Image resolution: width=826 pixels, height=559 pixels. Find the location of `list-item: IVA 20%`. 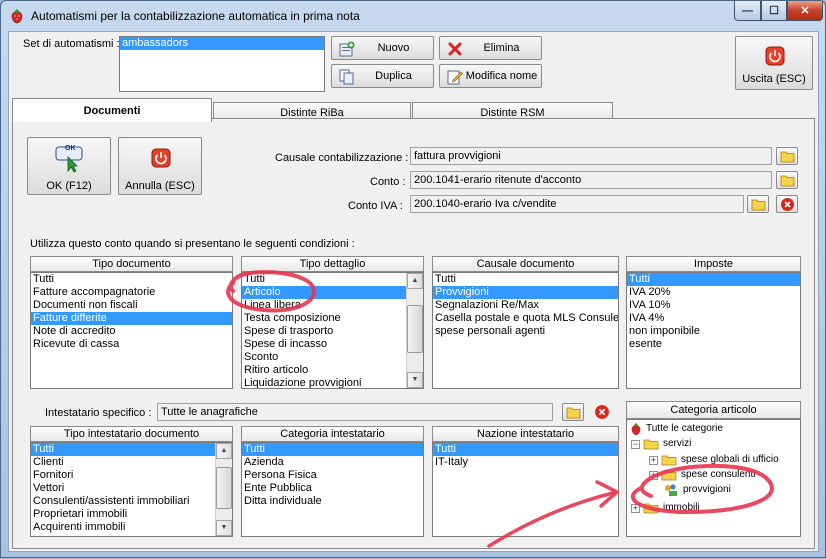

list-item: IVA 20% is located at coordinates (713, 292).